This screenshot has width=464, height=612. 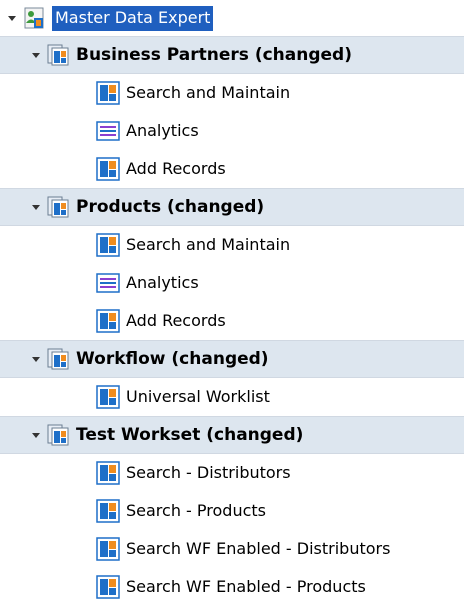 I want to click on workset-label: Test Workset (changed), so click(x=190, y=435).